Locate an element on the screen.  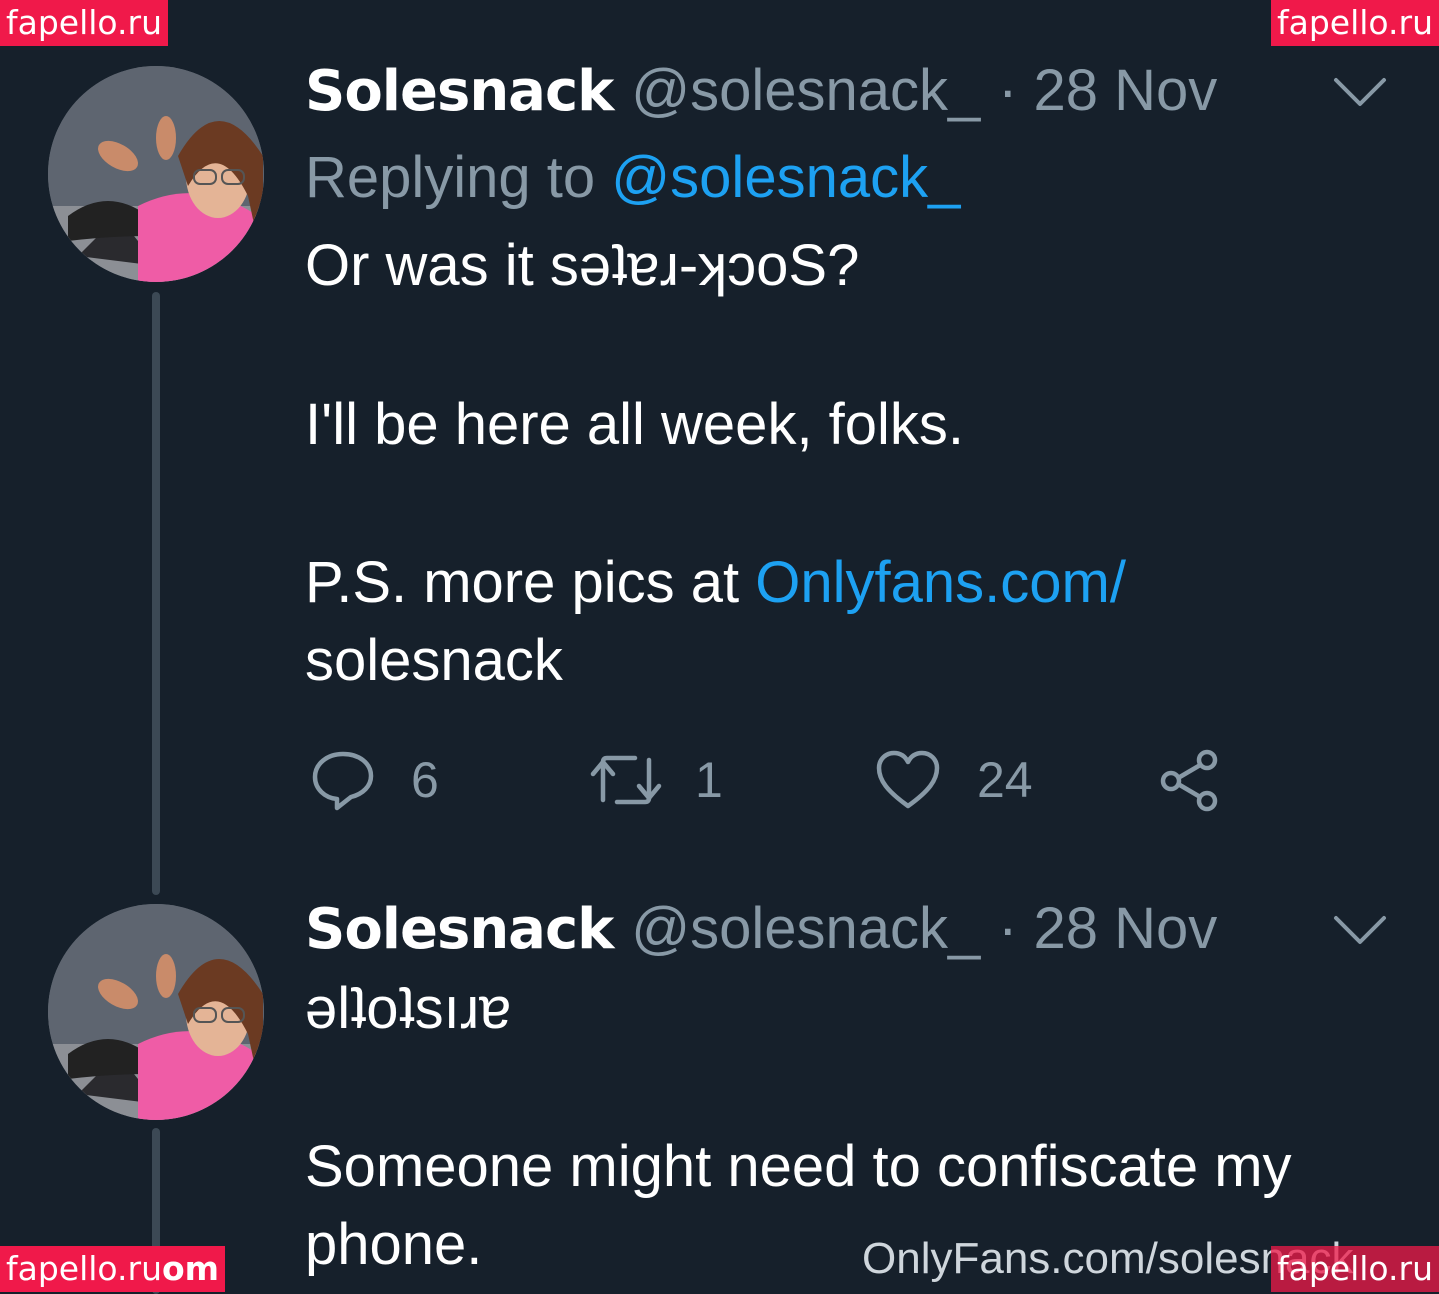
share-button is located at coordinates (1190, 780).